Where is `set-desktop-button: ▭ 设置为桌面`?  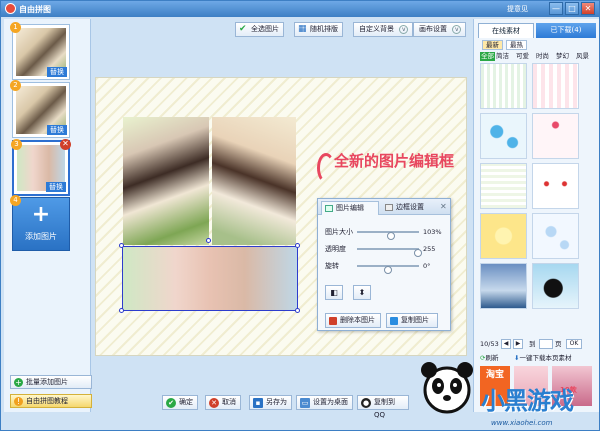
set-desktop-button: ▭ 设置为桌面 is located at coordinates (324, 402).